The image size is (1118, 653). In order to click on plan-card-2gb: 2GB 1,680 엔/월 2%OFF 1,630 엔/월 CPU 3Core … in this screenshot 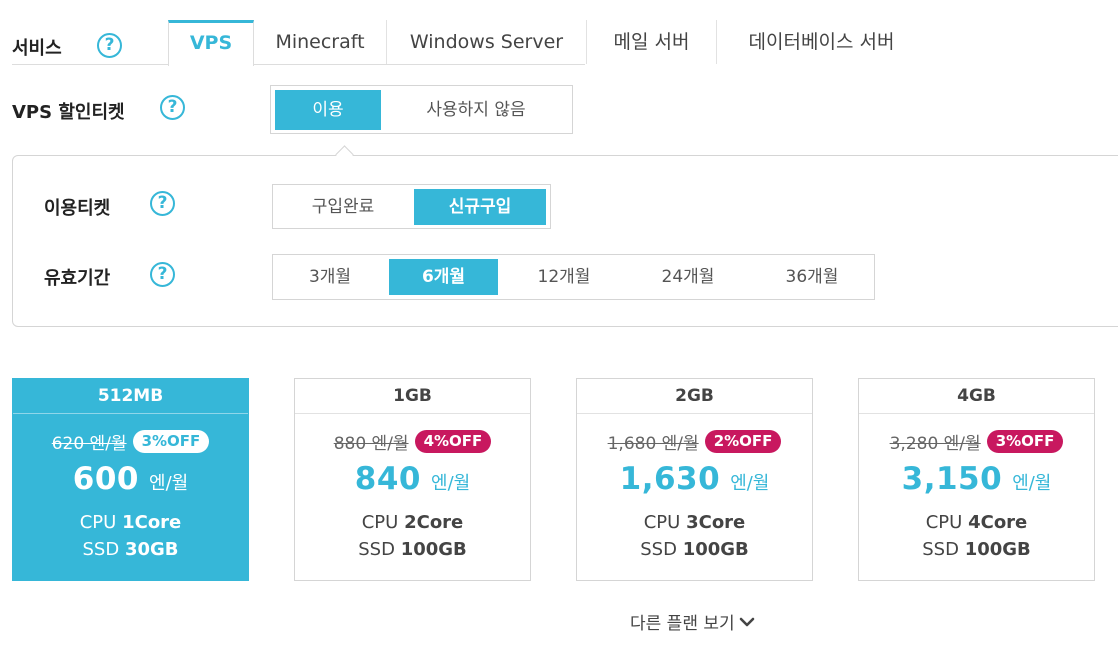, I will do `click(694, 479)`.